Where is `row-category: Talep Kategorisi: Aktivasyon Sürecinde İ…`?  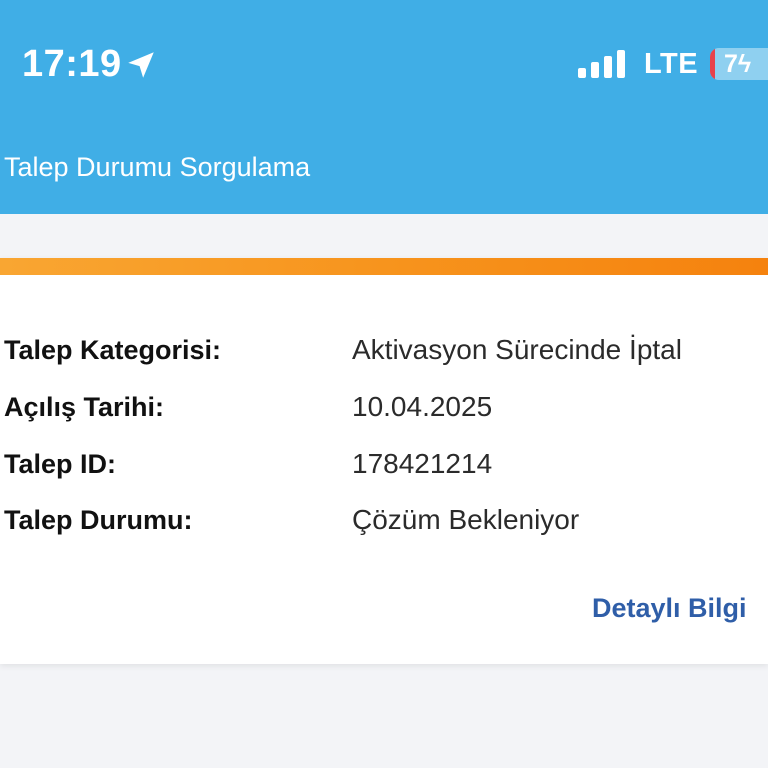
row-category: Talep Kategorisi: Aktivasyon Sürecinde İ… is located at coordinates (384, 350).